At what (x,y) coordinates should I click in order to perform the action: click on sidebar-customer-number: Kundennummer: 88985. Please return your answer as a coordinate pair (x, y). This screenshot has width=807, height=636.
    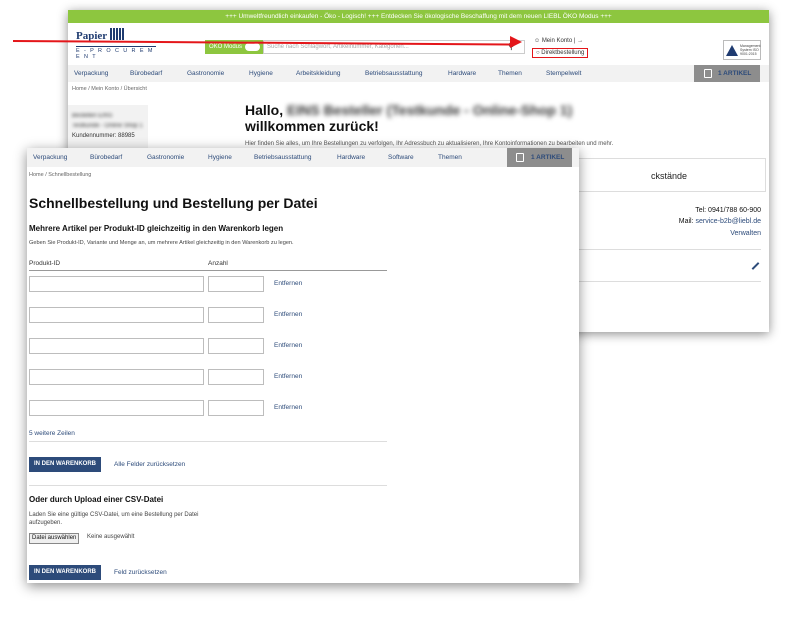
    Looking at the image, I should click on (103, 136).